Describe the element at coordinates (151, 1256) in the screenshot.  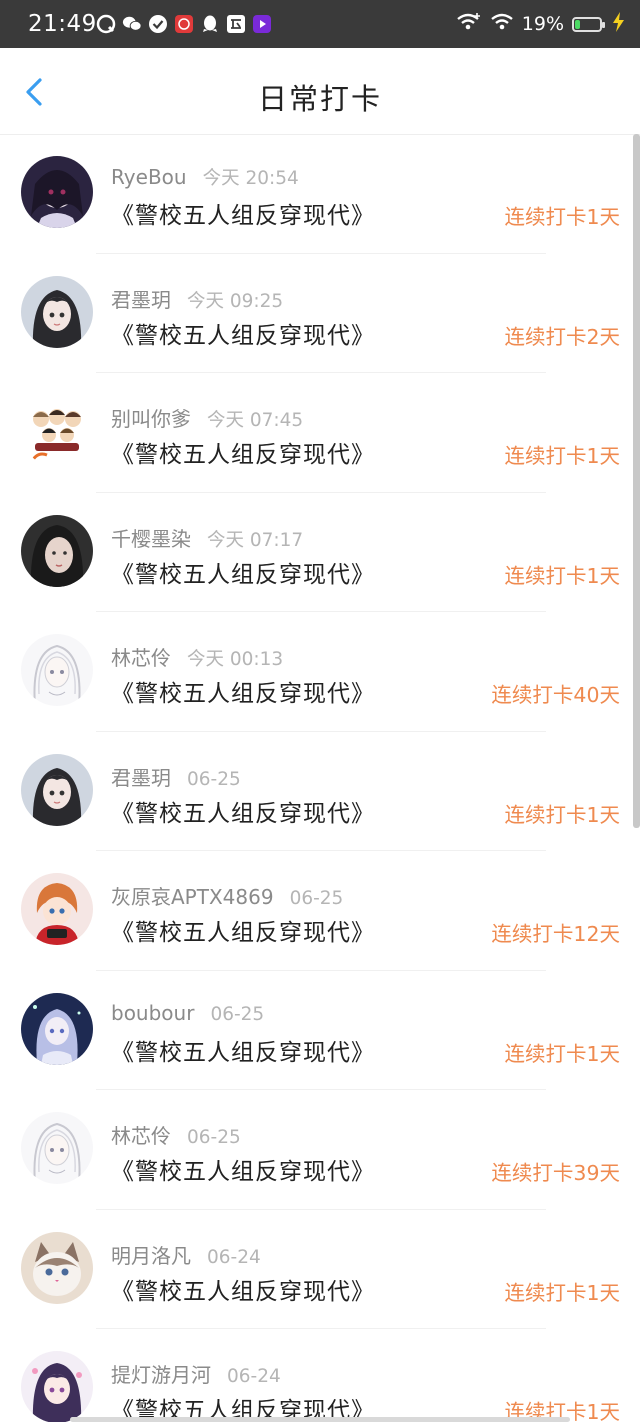
I see `username-text: 明月洛凡` at that location.